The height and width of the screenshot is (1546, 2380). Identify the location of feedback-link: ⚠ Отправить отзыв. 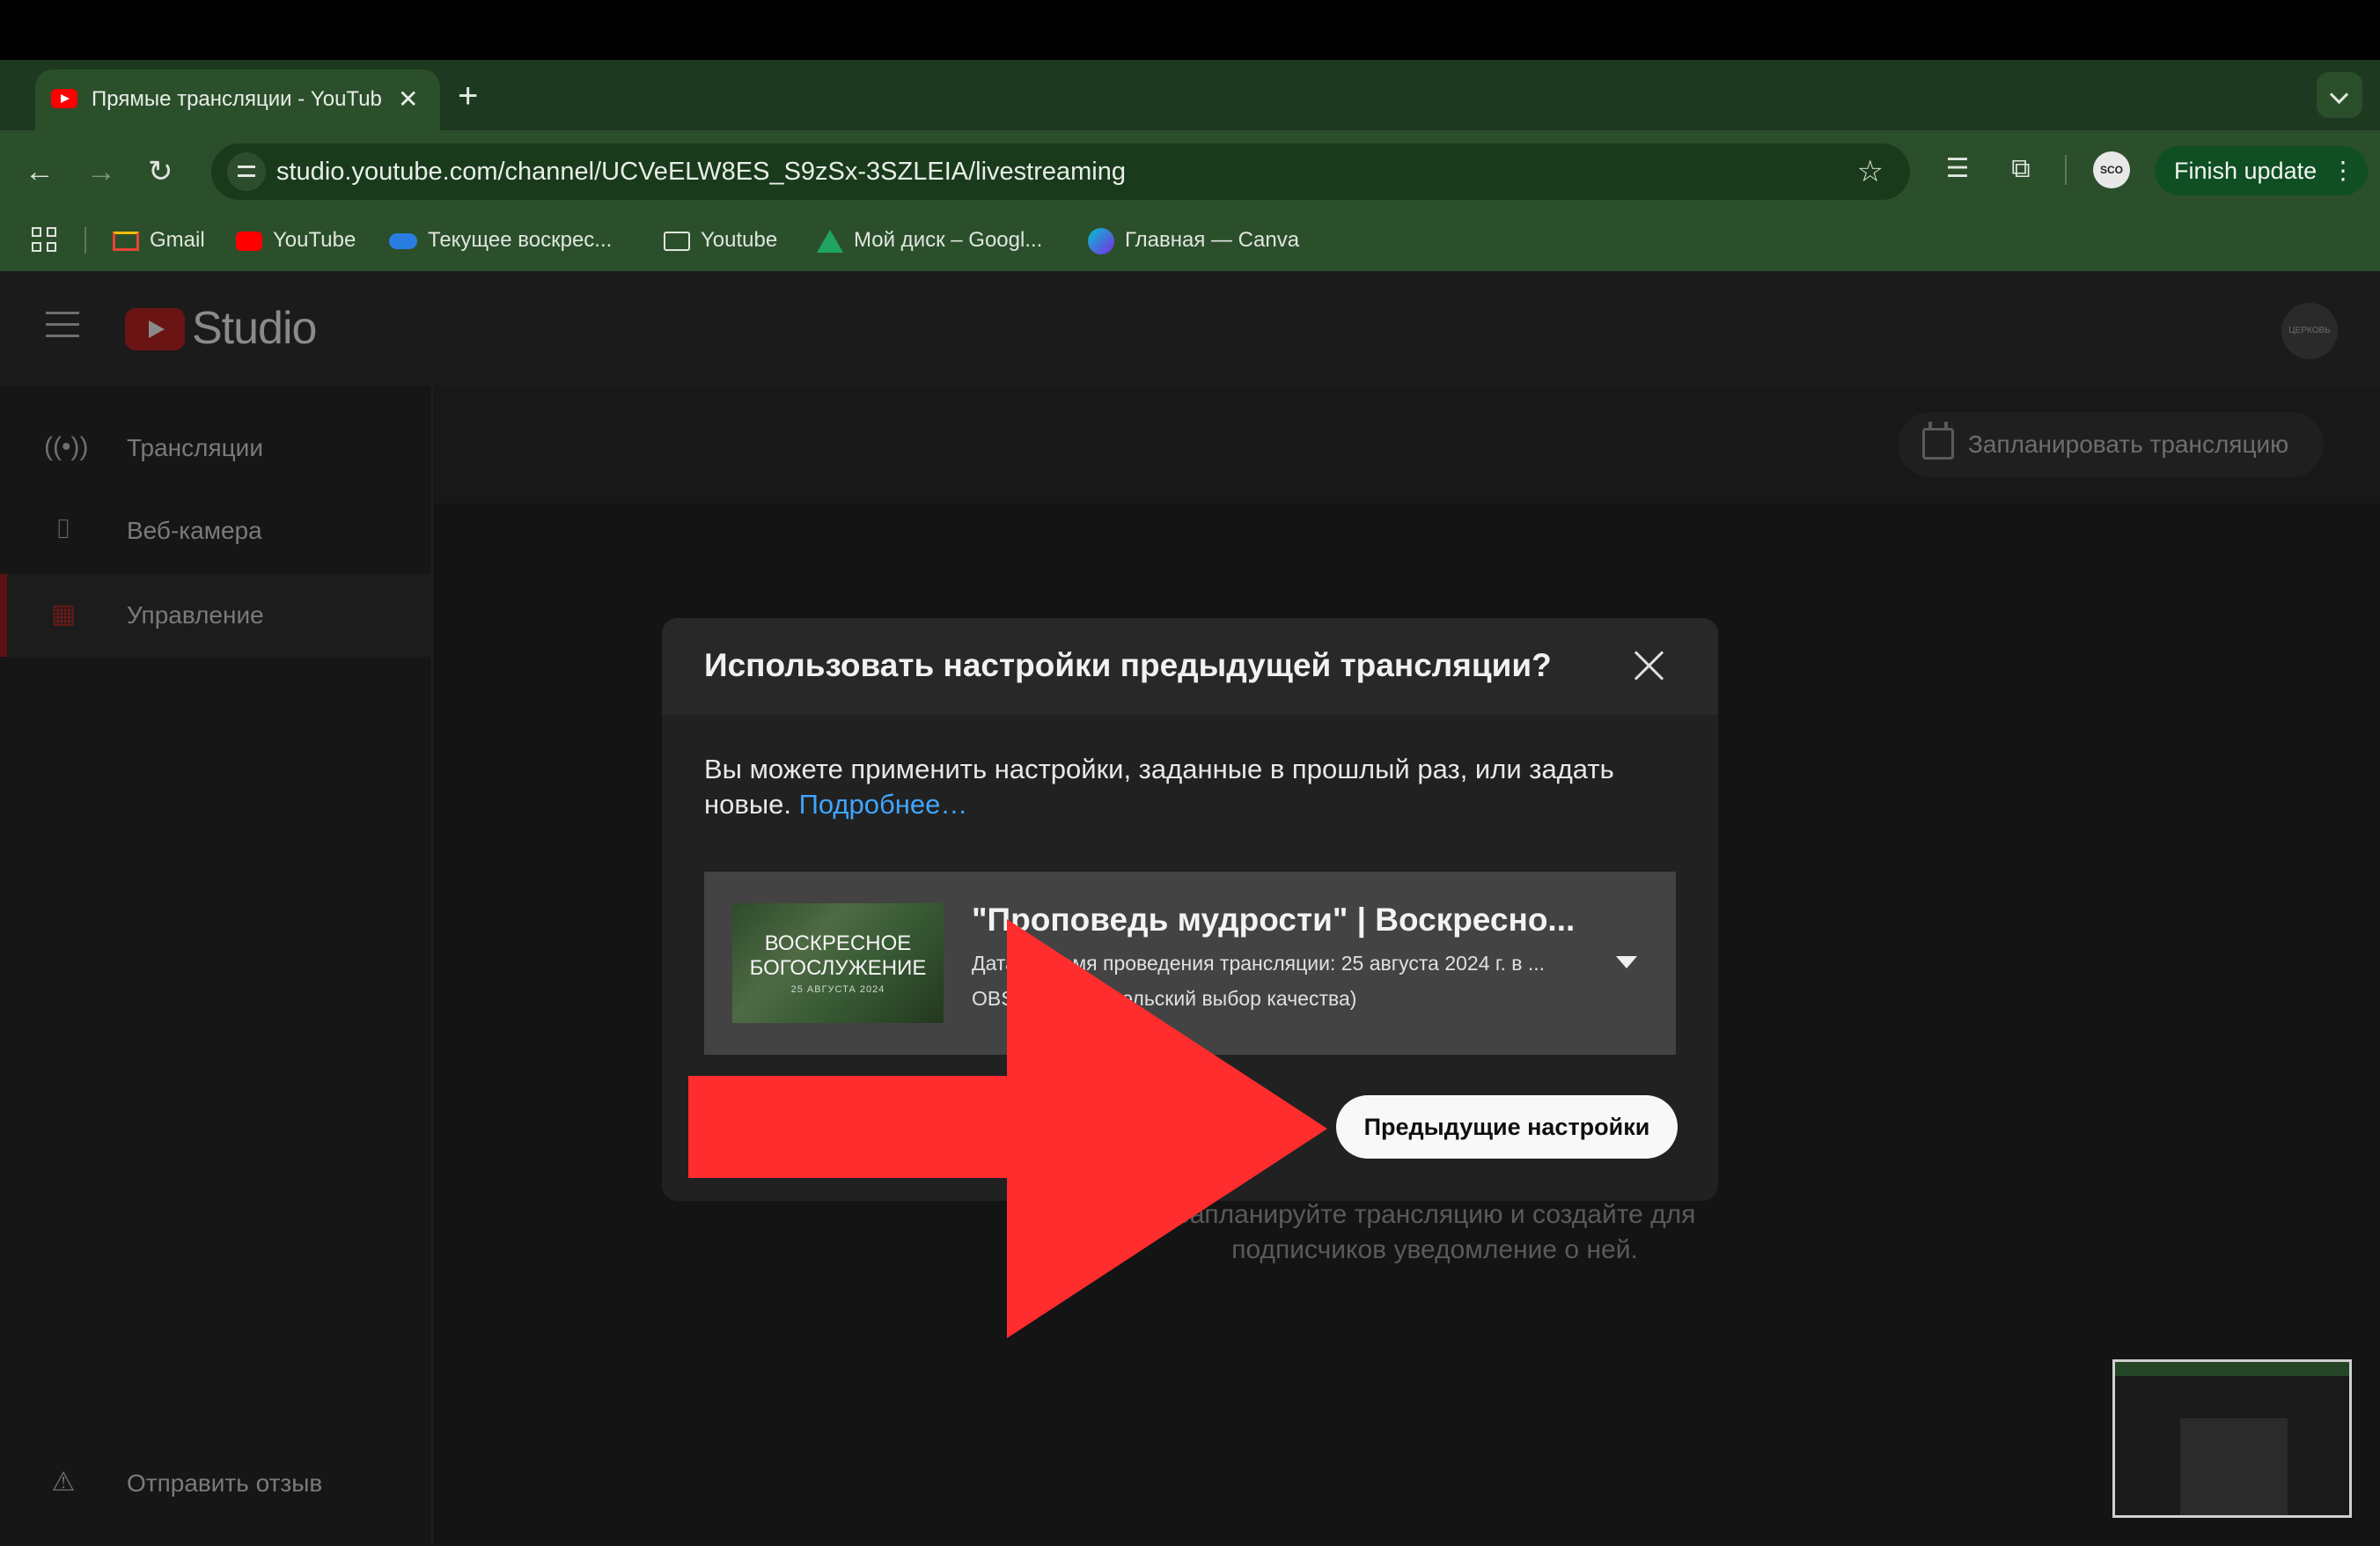
(215, 1483).